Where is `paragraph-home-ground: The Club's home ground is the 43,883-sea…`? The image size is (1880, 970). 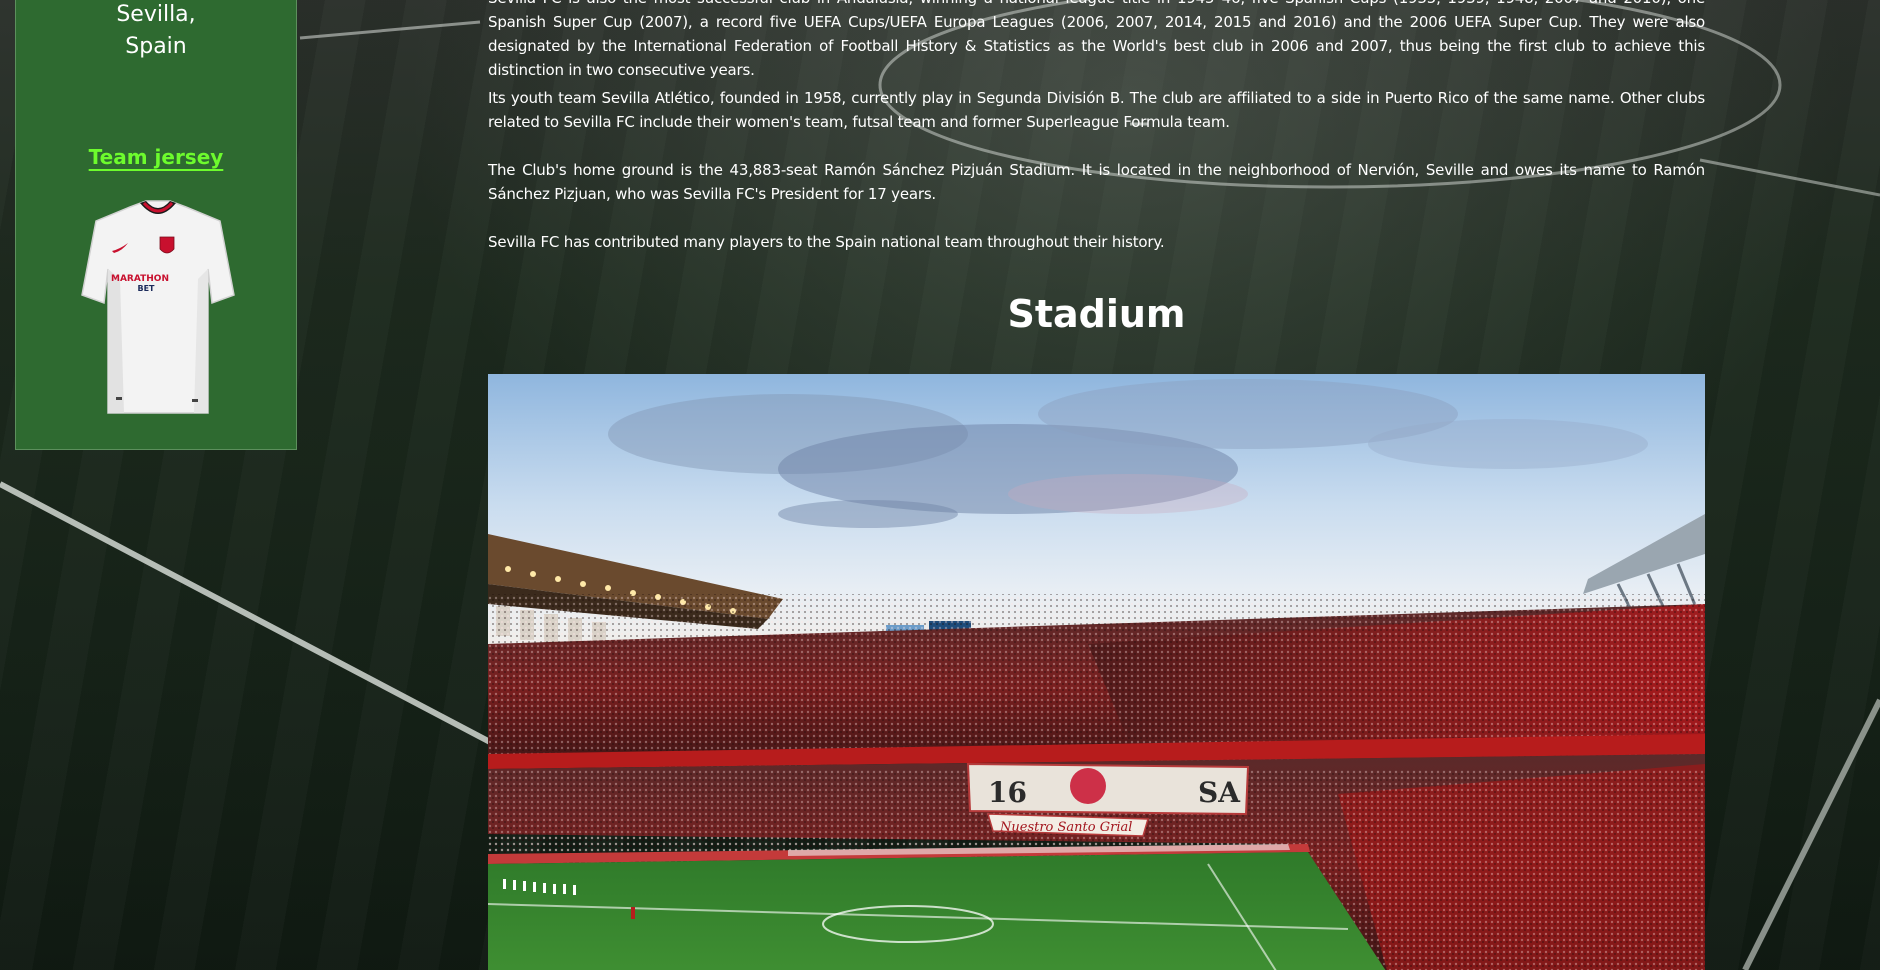 paragraph-home-ground: The Club's home ground is the 43,883-sea… is located at coordinates (1096, 182).